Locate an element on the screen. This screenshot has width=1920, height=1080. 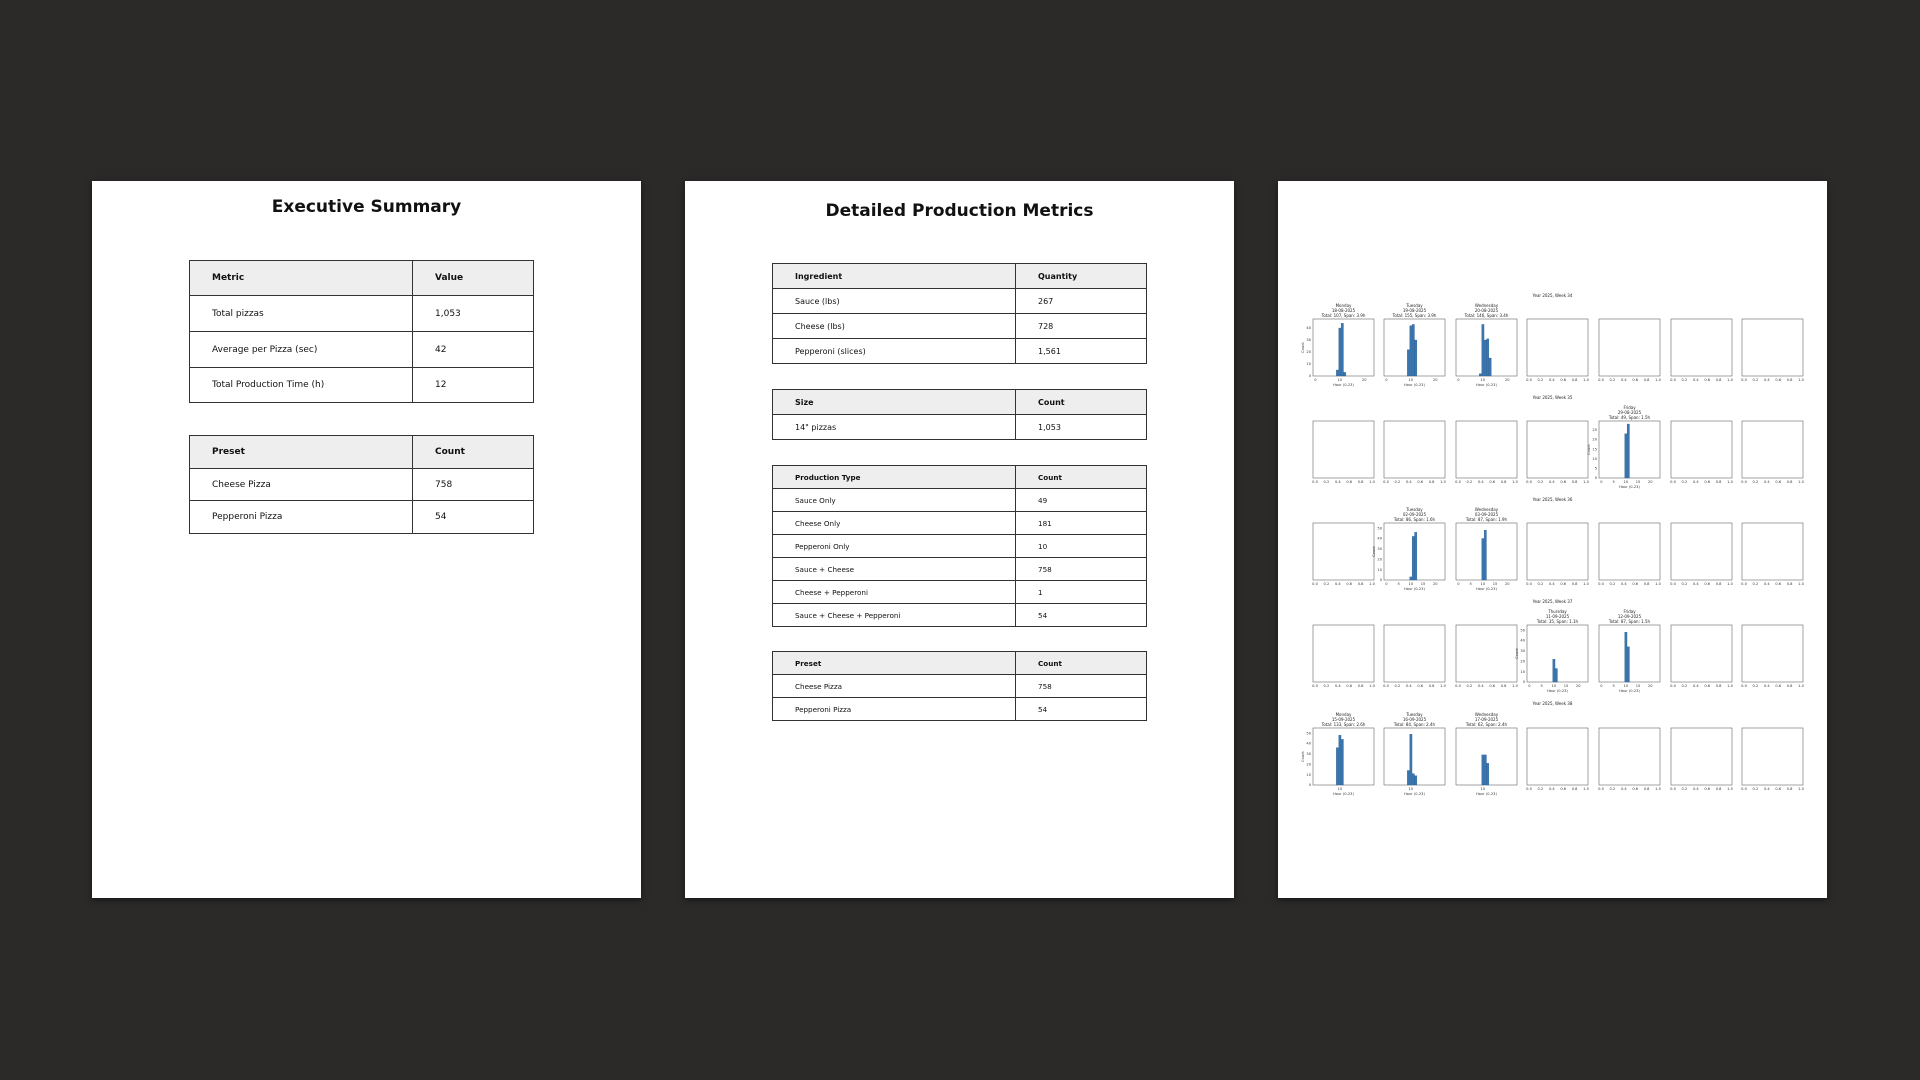
table-cell: Sauce + Cheese is located at coordinates (894, 569).